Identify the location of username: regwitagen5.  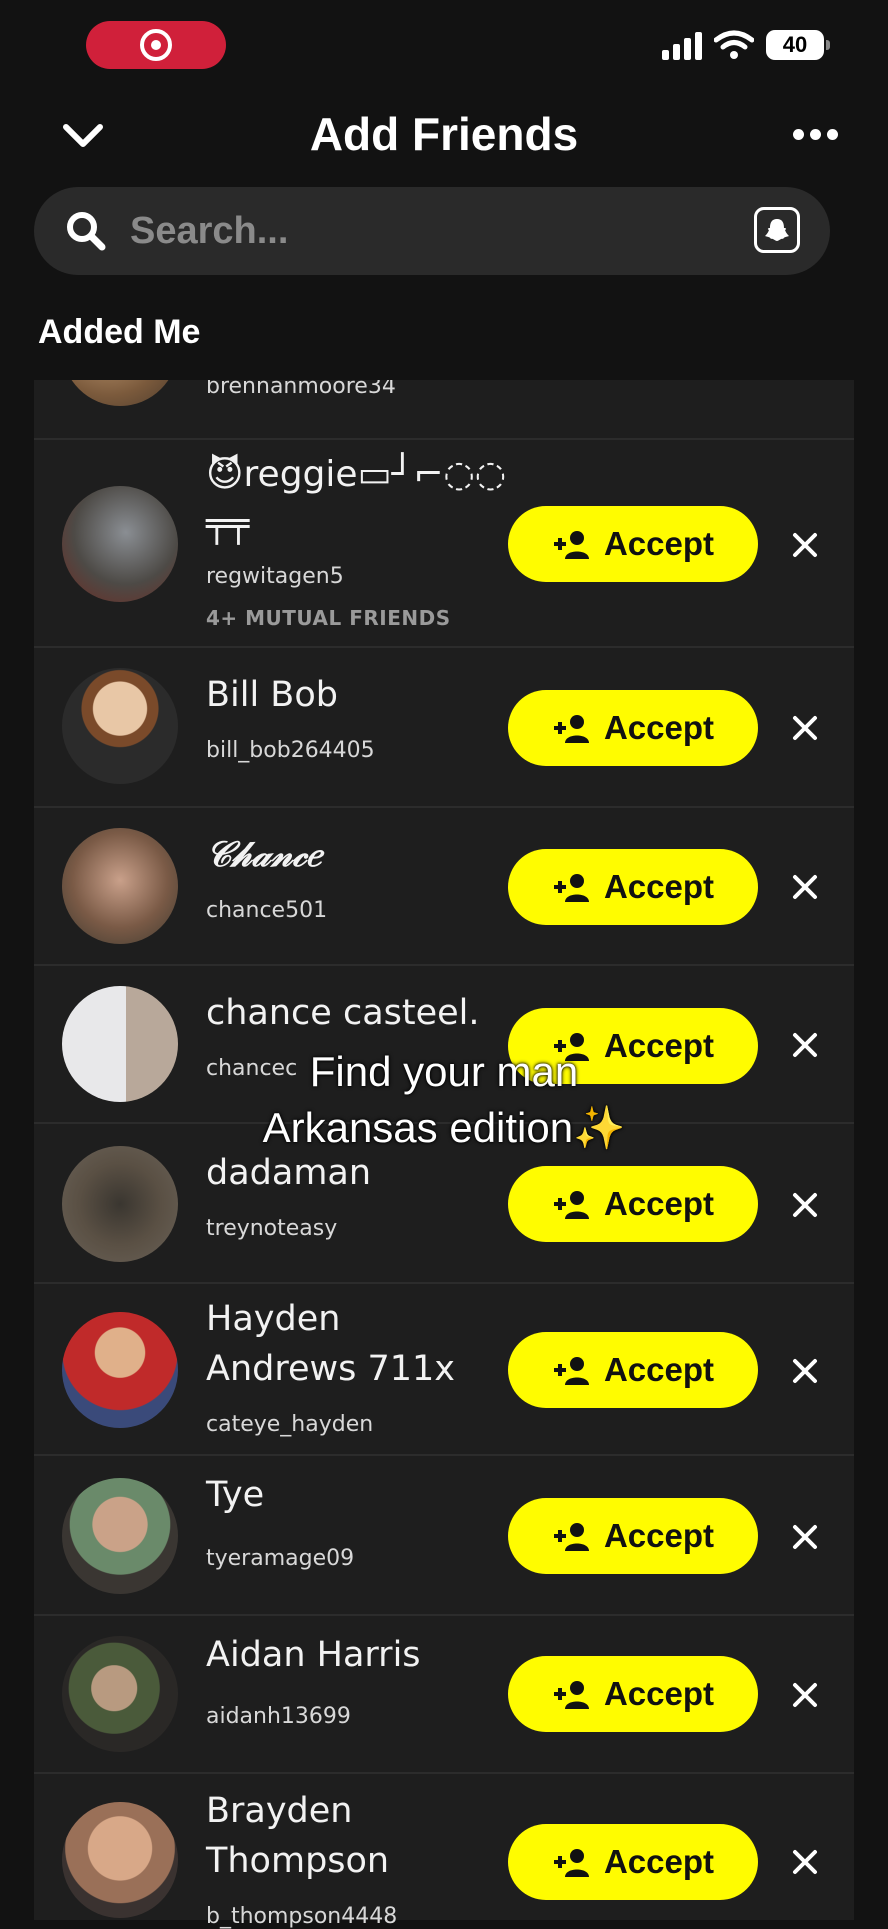
(275, 576).